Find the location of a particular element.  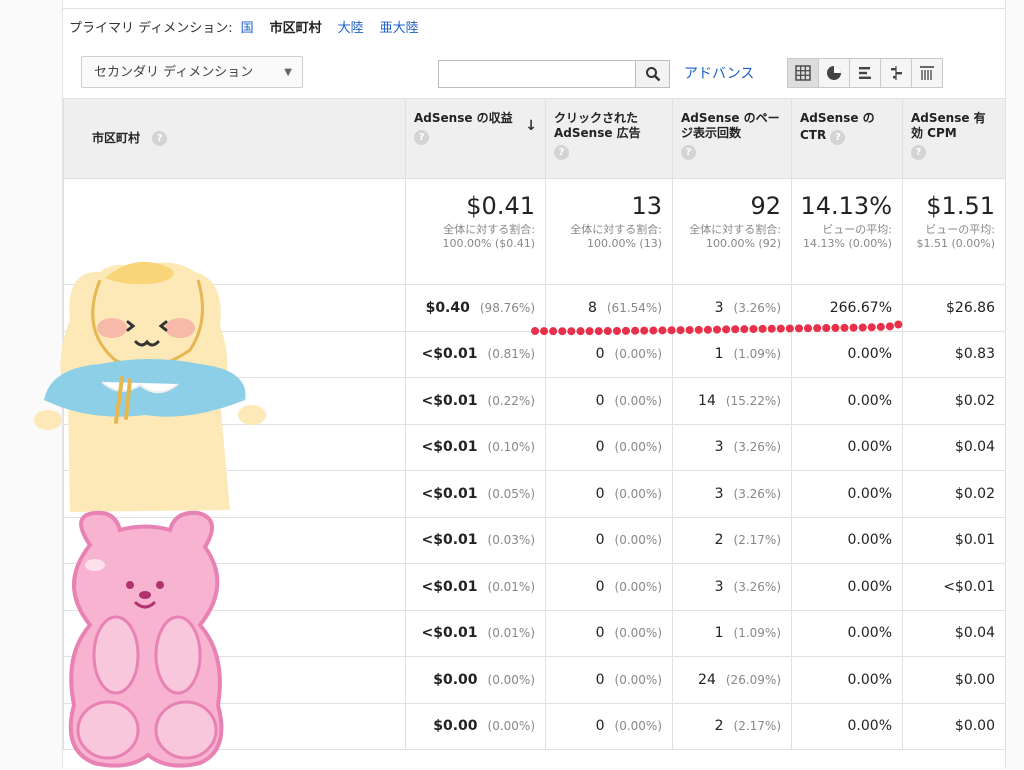

chevron-down-icon: ▼ is located at coordinates (288, 72).